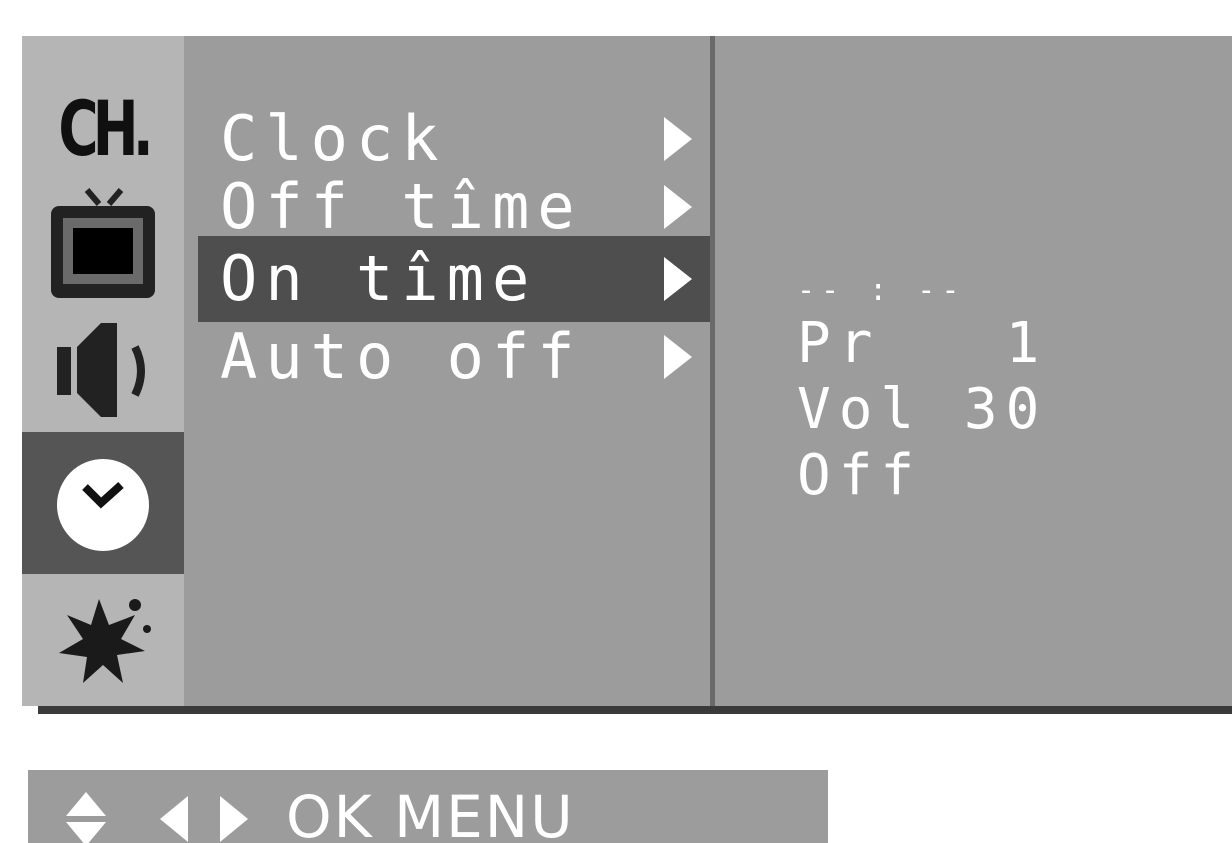 The width and height of the screenshot is (1232, 843). I want to click on on-time-status: Off, so click(860, 475).